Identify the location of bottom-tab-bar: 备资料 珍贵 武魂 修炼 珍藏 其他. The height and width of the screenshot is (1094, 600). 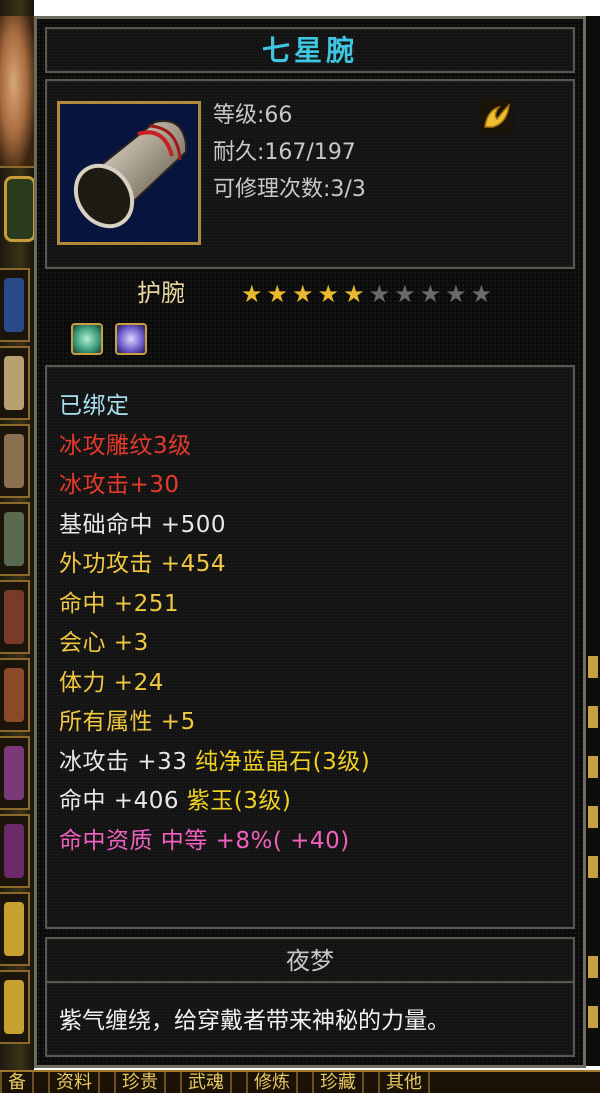
(300, 1081).